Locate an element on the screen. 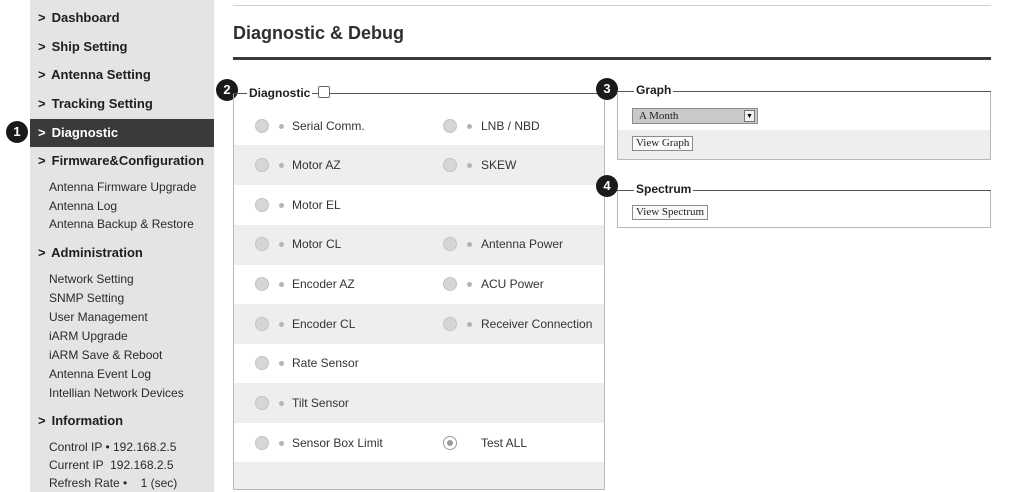 The image size is (1010, 492). view-graph-button: View Graph is located at coordinates (663, 143).